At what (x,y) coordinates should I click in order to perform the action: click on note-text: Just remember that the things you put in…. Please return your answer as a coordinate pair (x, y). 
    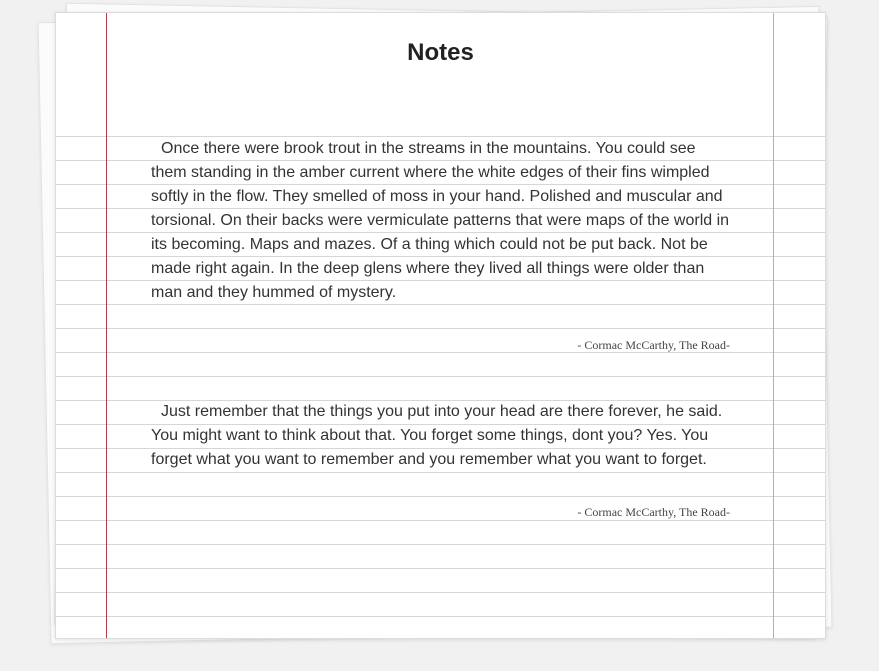
    Looking at the image, I should click on (437, 435).